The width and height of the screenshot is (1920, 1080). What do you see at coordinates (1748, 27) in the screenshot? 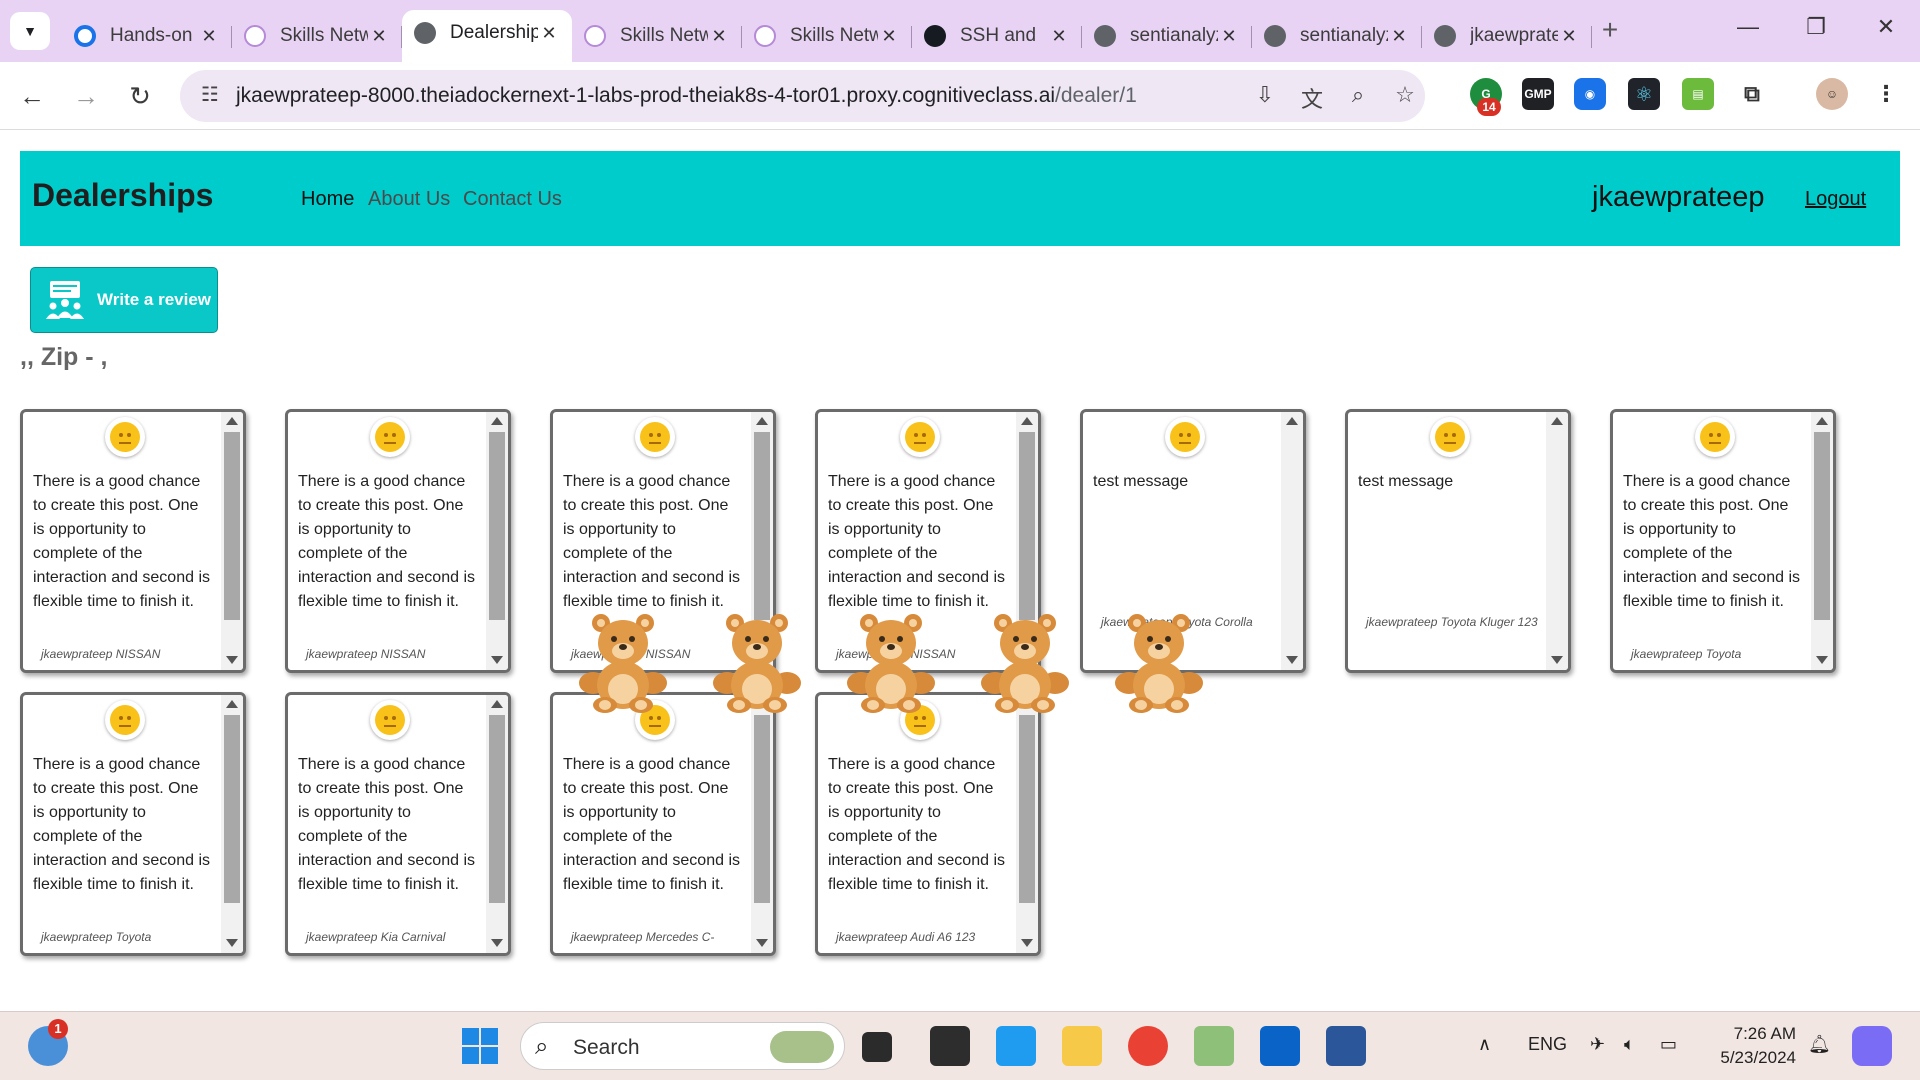
I see `minimize-icon: —` at bounding box center [1748, 27].